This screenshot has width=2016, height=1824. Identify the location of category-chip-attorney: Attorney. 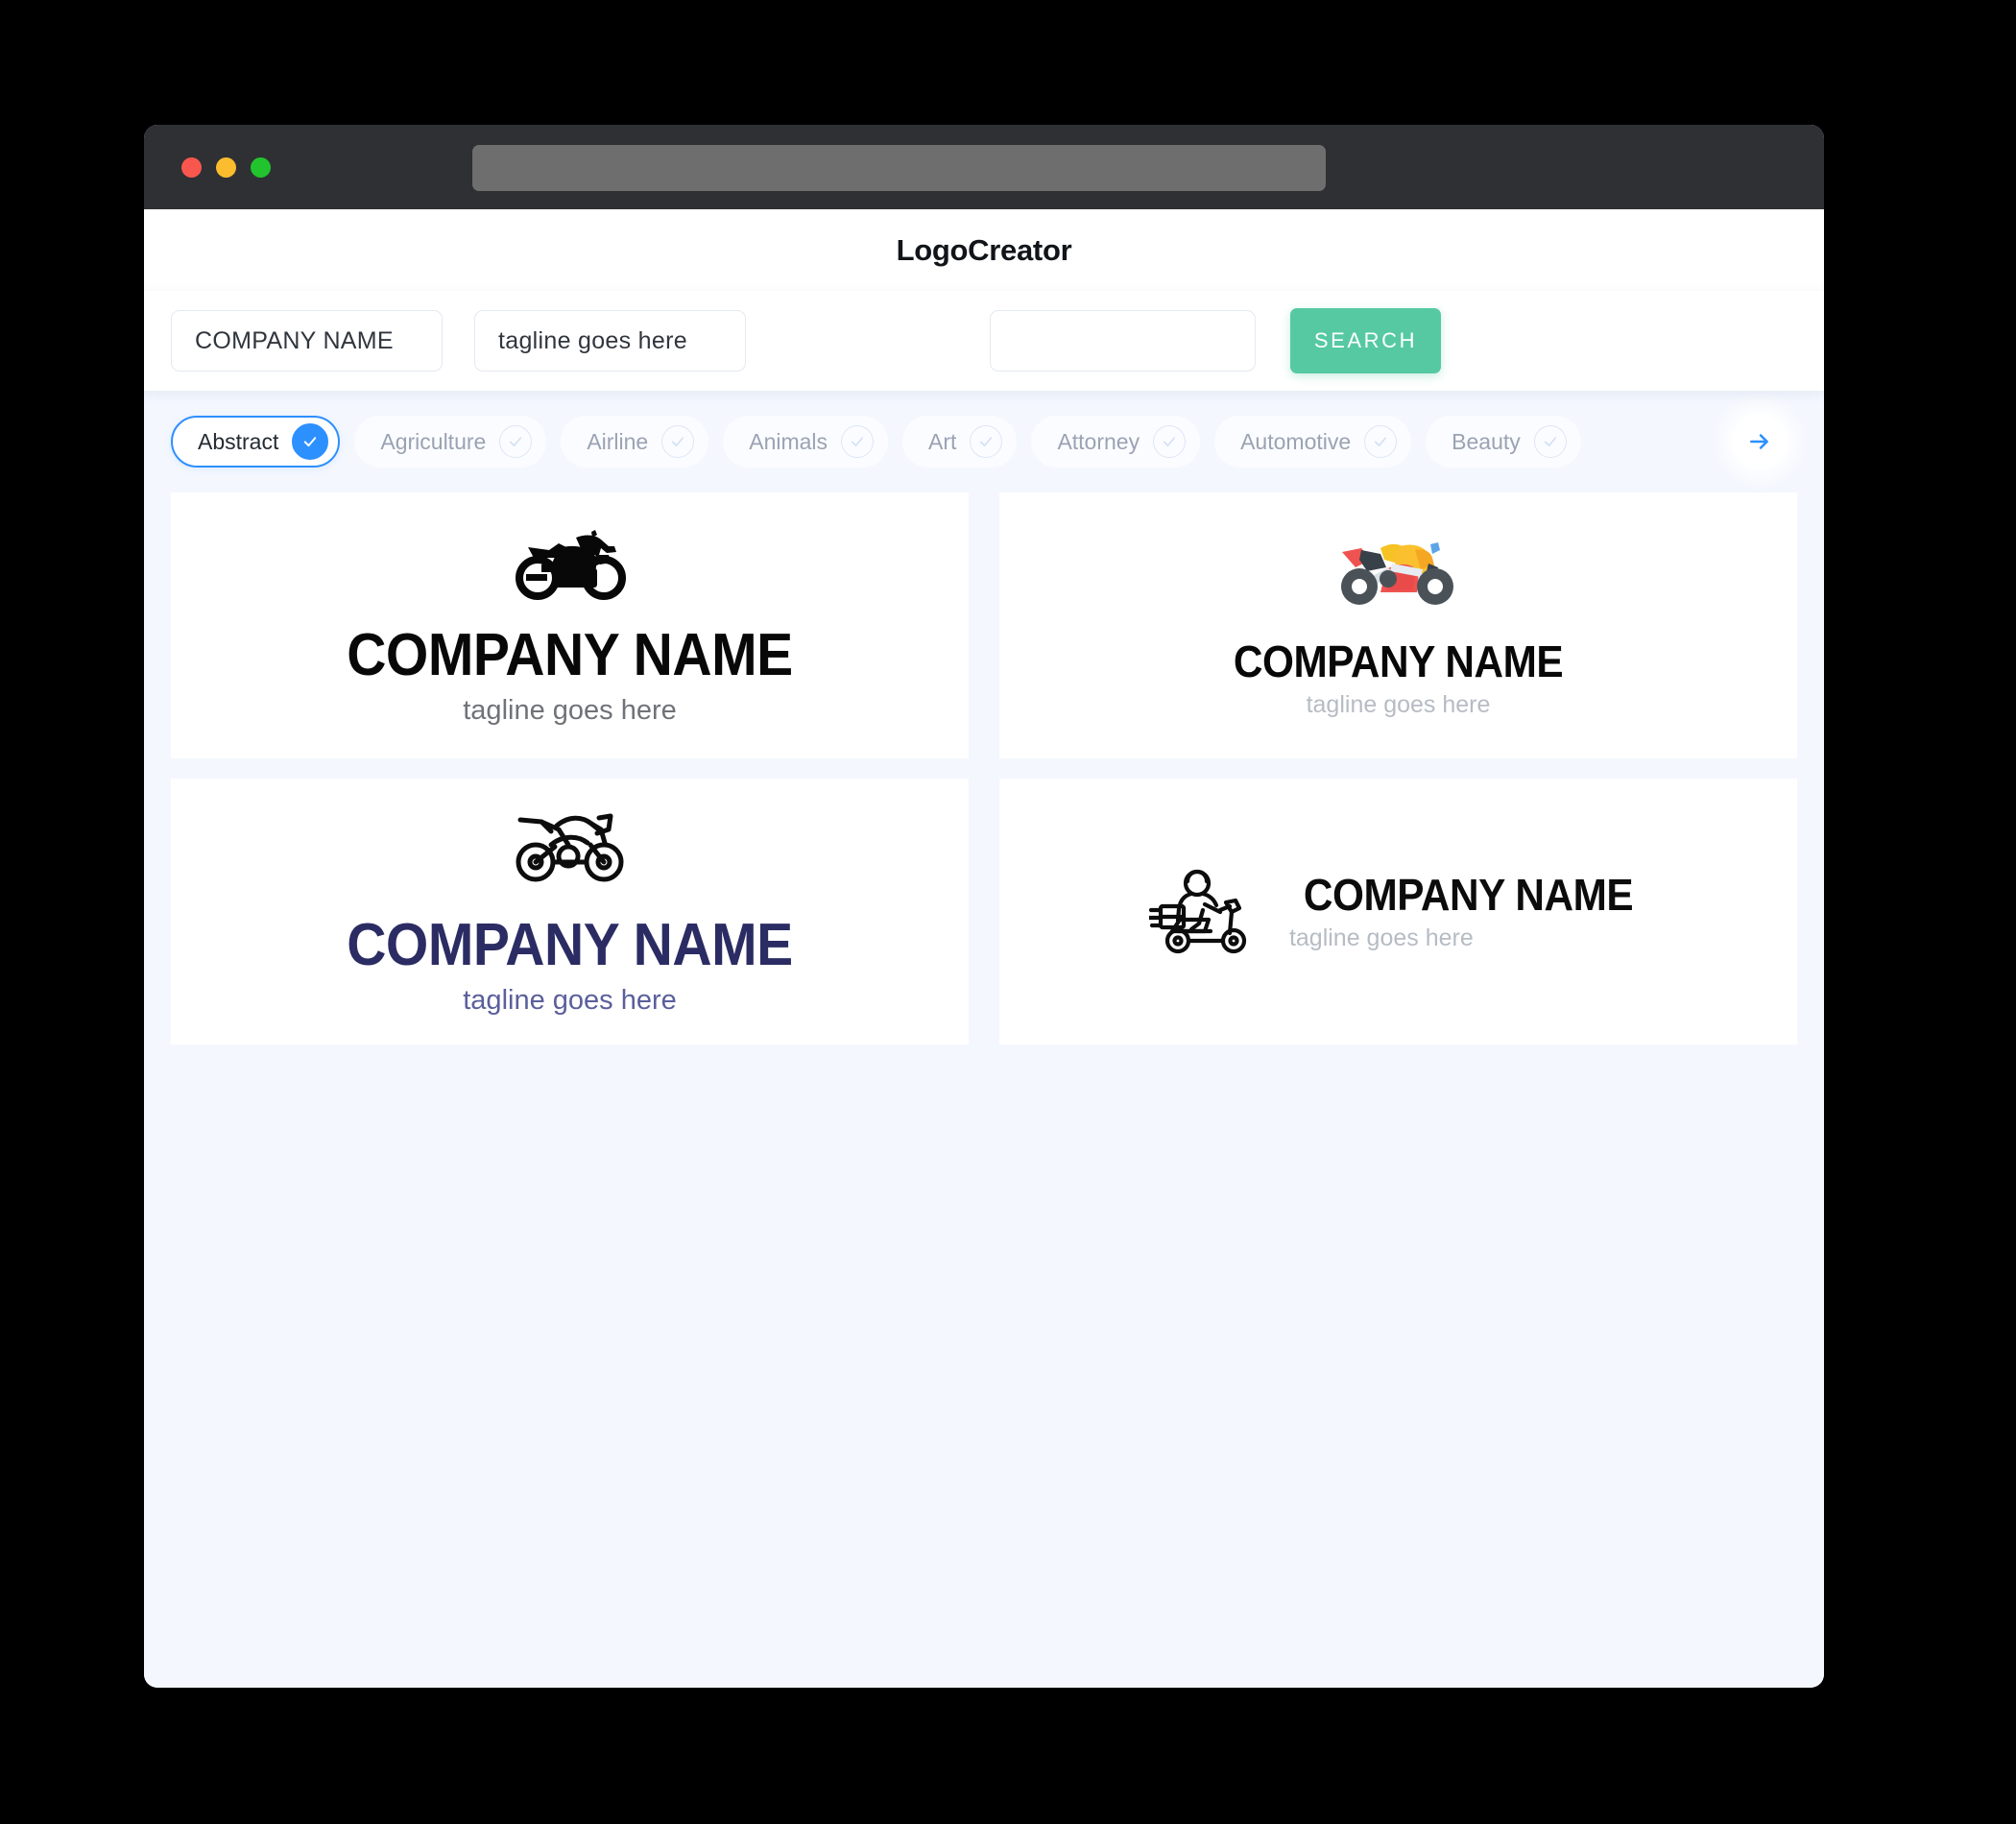
(1116, 442).